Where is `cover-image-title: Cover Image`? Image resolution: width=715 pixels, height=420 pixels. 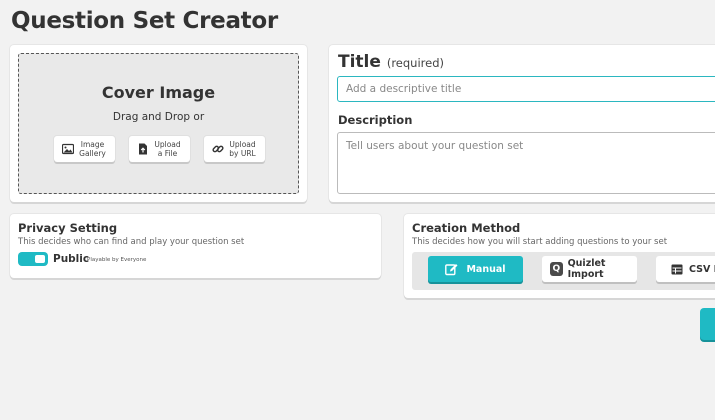 cover-image-title: Cover Image is located at coordinates (158, 92).